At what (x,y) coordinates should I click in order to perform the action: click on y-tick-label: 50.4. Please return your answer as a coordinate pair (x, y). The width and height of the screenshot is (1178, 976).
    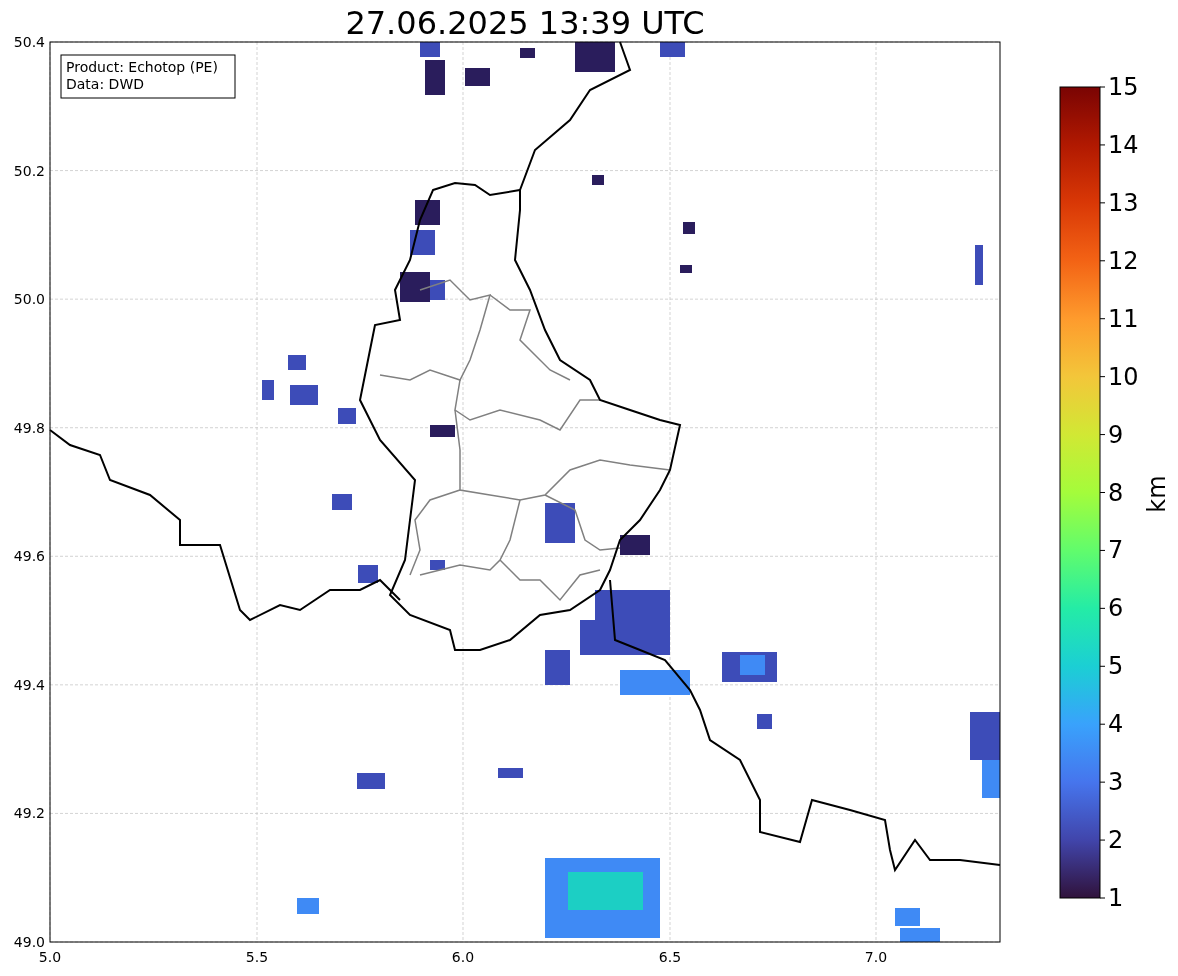
    Looking at the image, I should click on (29, 42).